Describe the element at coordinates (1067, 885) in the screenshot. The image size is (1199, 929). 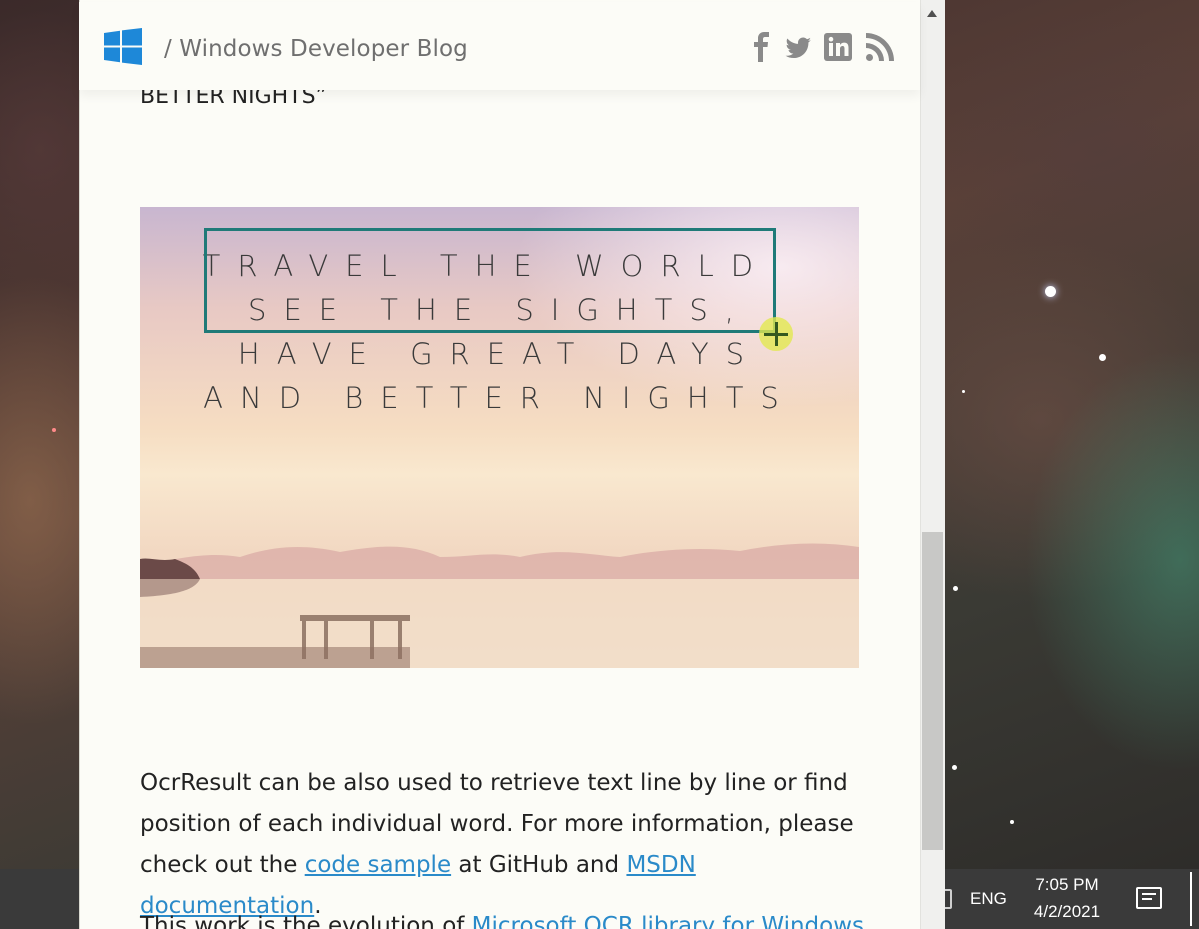
I see `clock-time: 7:05 PM` at that location.